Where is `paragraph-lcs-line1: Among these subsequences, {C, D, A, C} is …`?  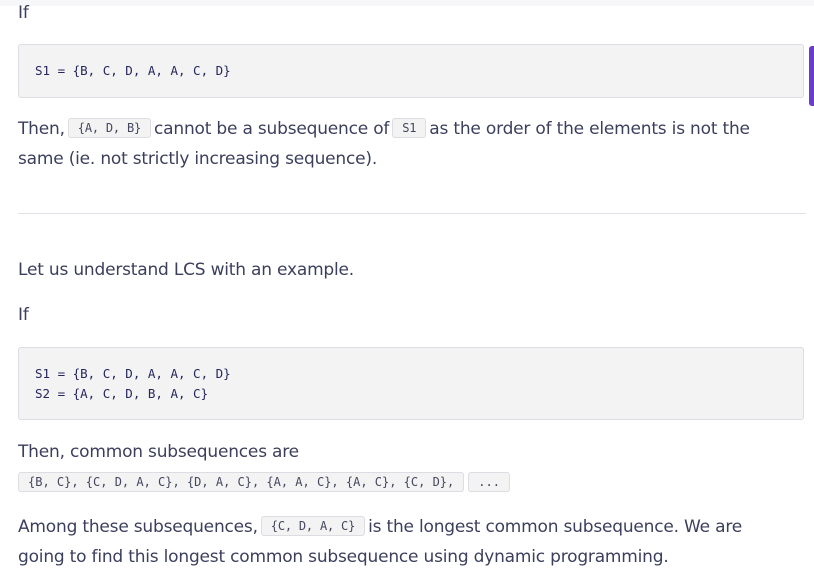 paragraph-lcs-line1: Among these subsequences, {C, D, A, C} is … is located at coordinates (380, 527).